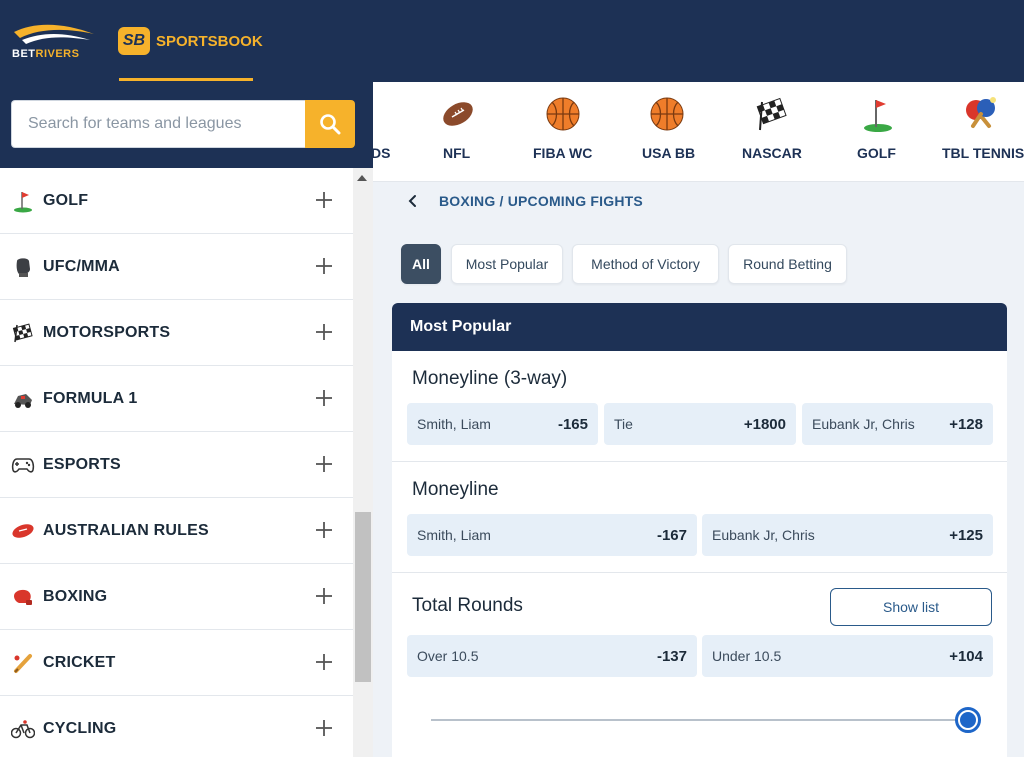 The height and width of the screenshot is (757, 1024). I want to click on sport-label: TBL TENNIS, so click(983, 153).